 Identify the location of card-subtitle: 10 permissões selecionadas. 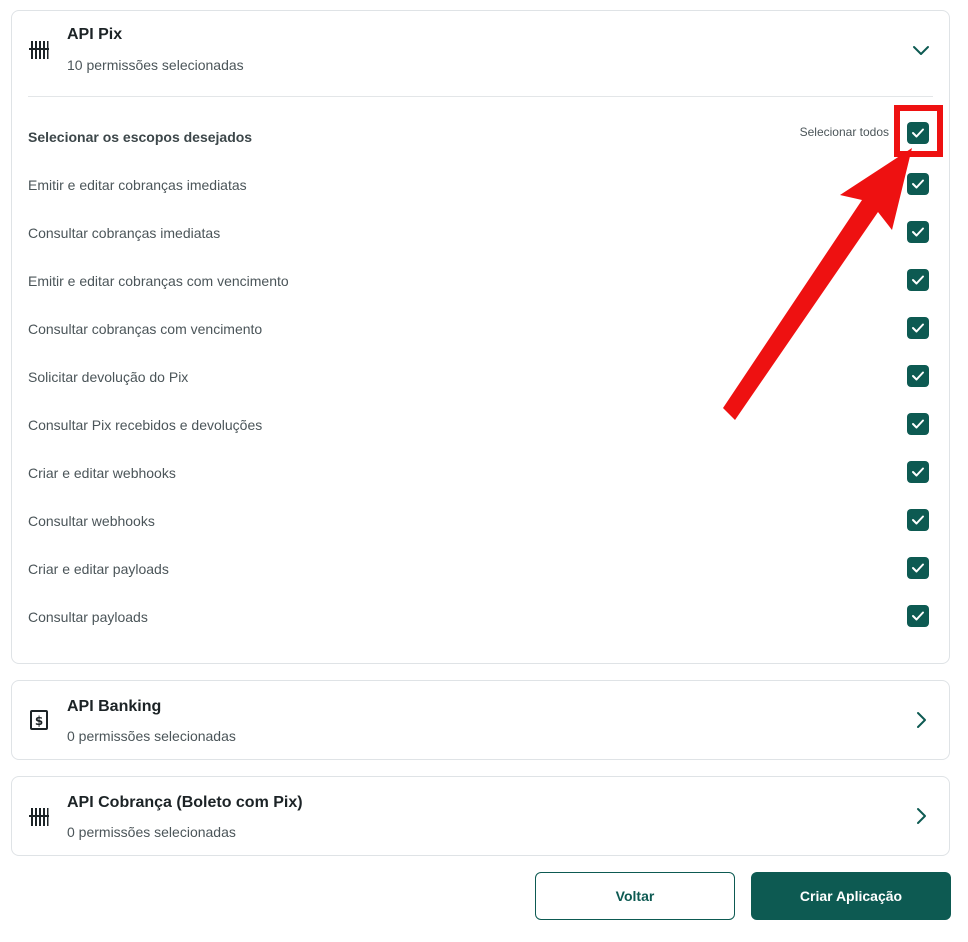
(155, 65).